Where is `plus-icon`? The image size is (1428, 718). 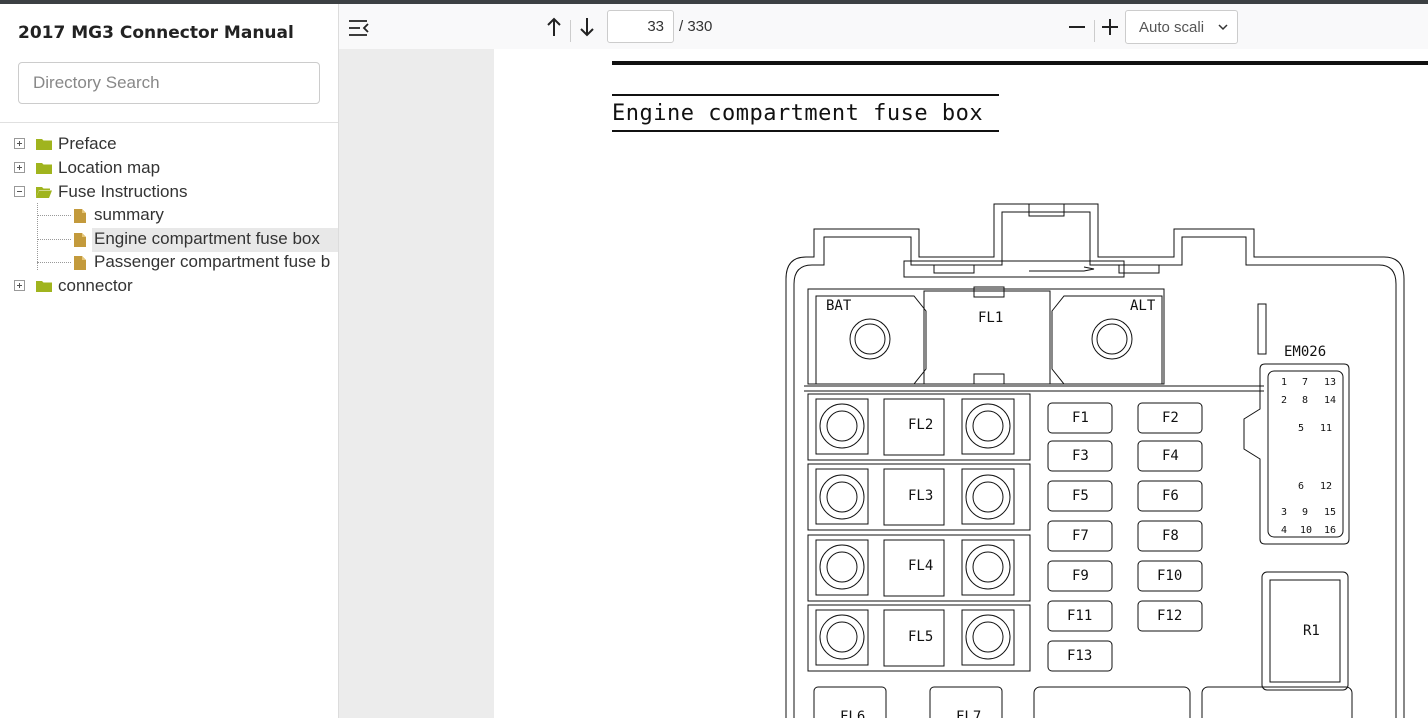
plus-icon is located at coordinates (1110, 27).